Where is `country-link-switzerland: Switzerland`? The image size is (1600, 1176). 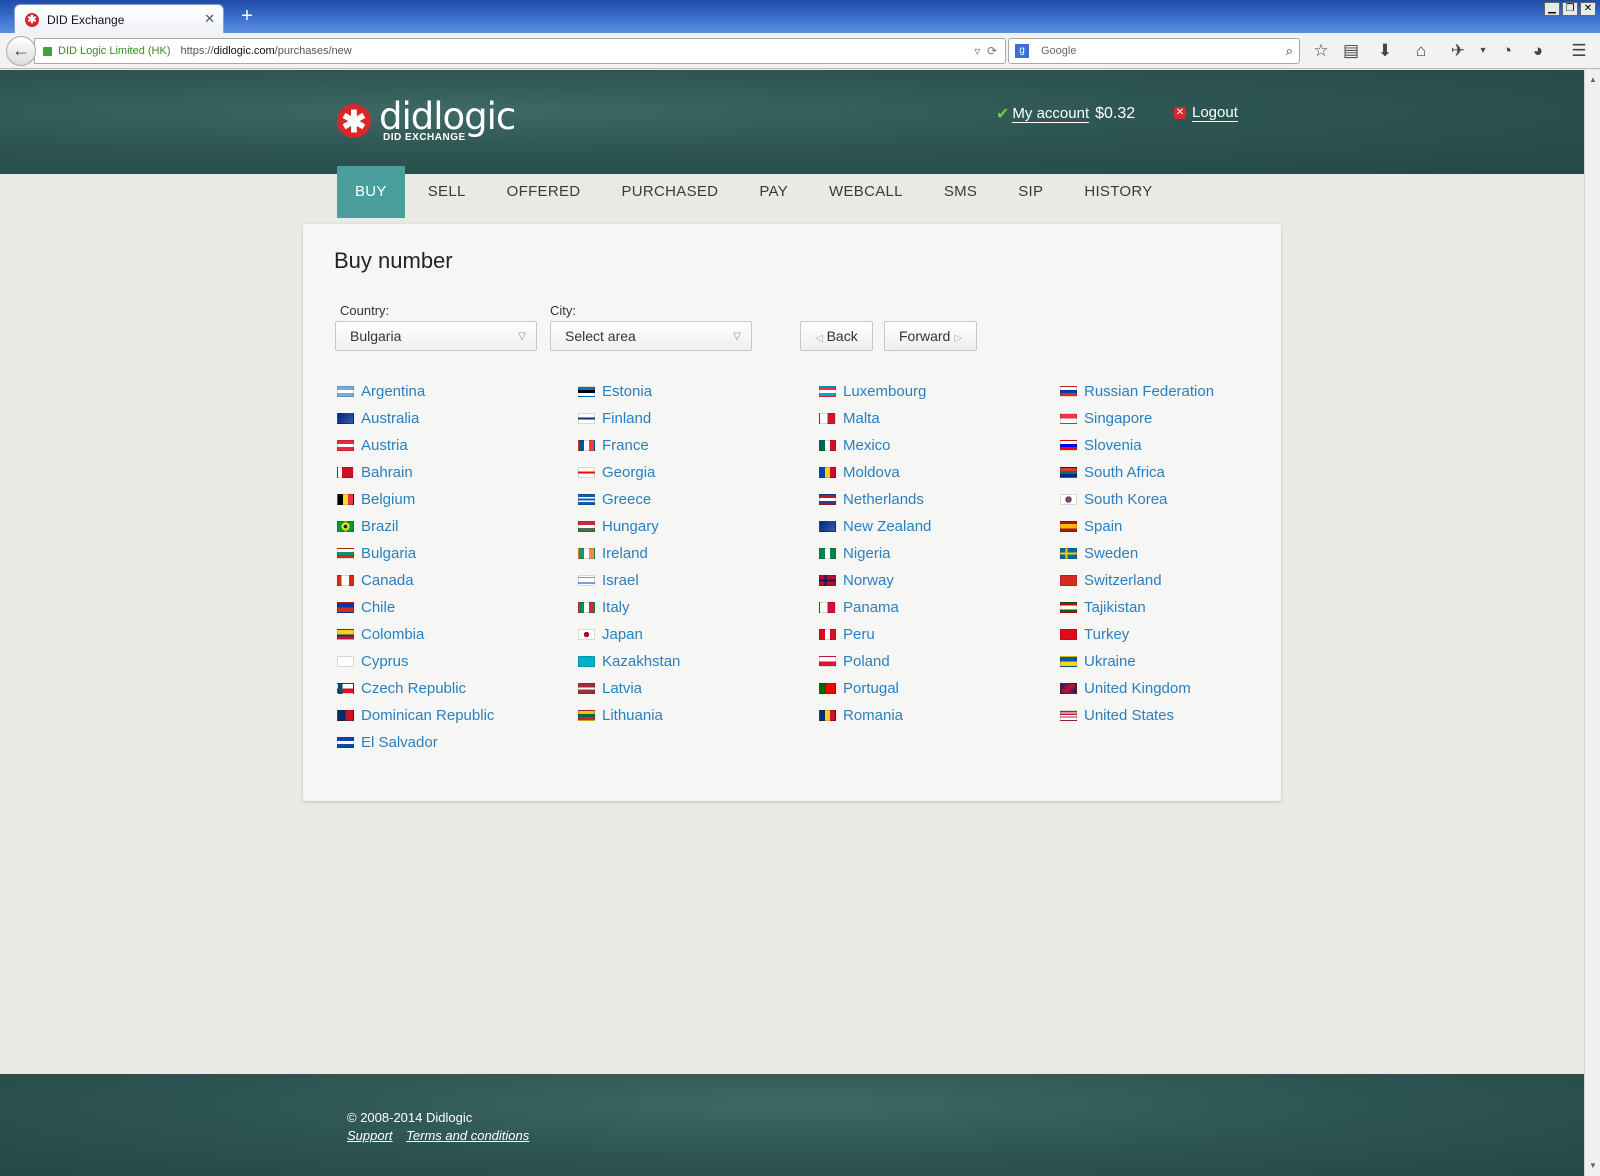 country-link-switzerland: Switzerland is located at coordinates (1175, 580).